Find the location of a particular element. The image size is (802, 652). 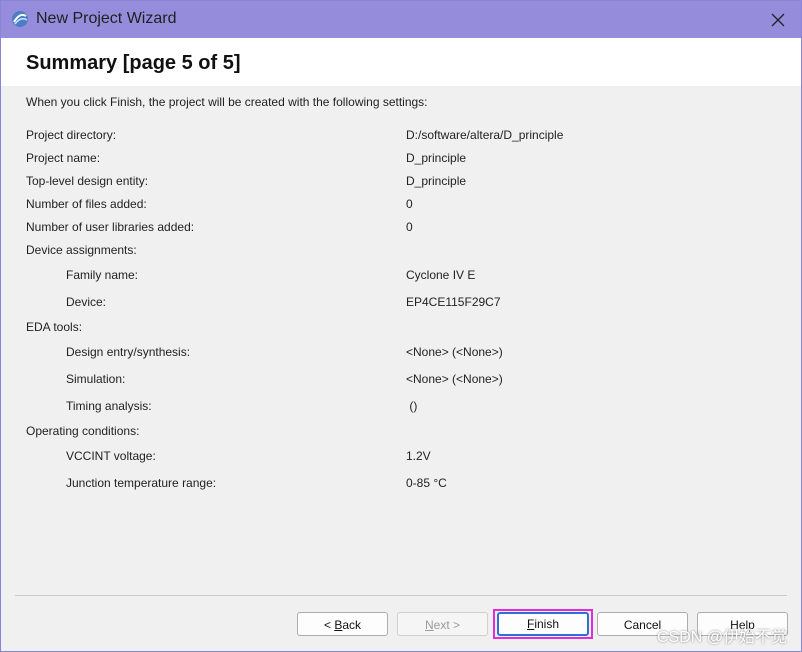

setting-label: Project directory: is located at coordinates (71, 135).